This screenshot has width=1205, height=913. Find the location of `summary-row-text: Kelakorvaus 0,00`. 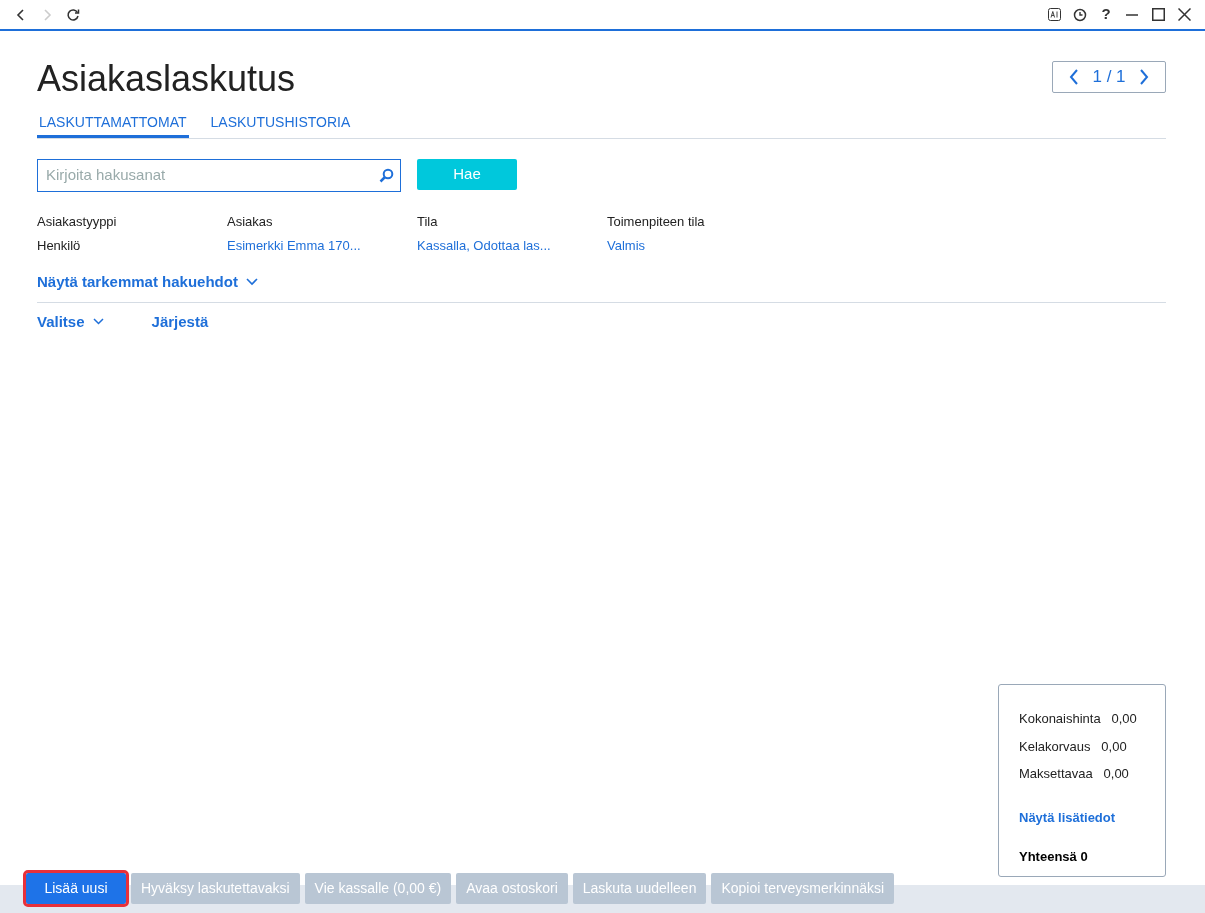

summary-row-text: Kelakorvaus 0,00 is located at coordinates (1073, 746).